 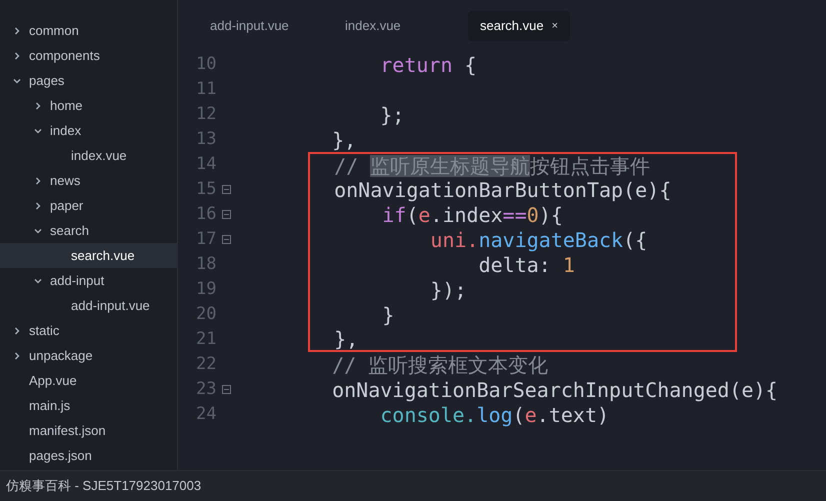 What do you see at coordinates (522, 164) in the screenshot?
I see `annotated-code-line: // 监听原生标题导航按钮点击事件` at bounding box center [522, 164].